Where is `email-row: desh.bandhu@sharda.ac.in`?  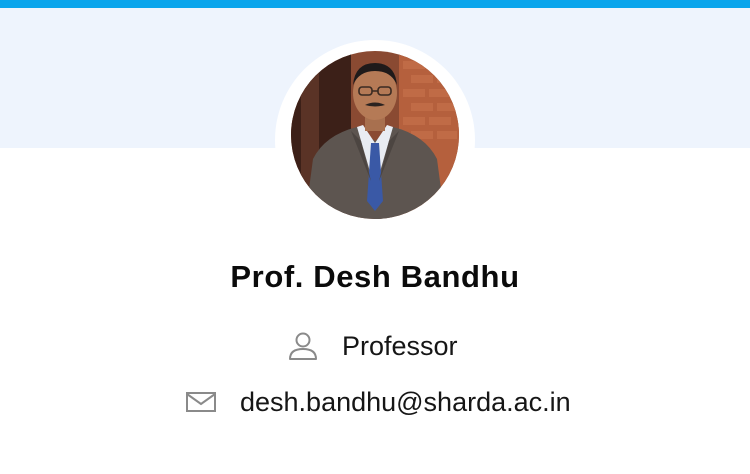
email-row: desh.bandhu@sharda.ac.in is located at coordinates (377, 402).